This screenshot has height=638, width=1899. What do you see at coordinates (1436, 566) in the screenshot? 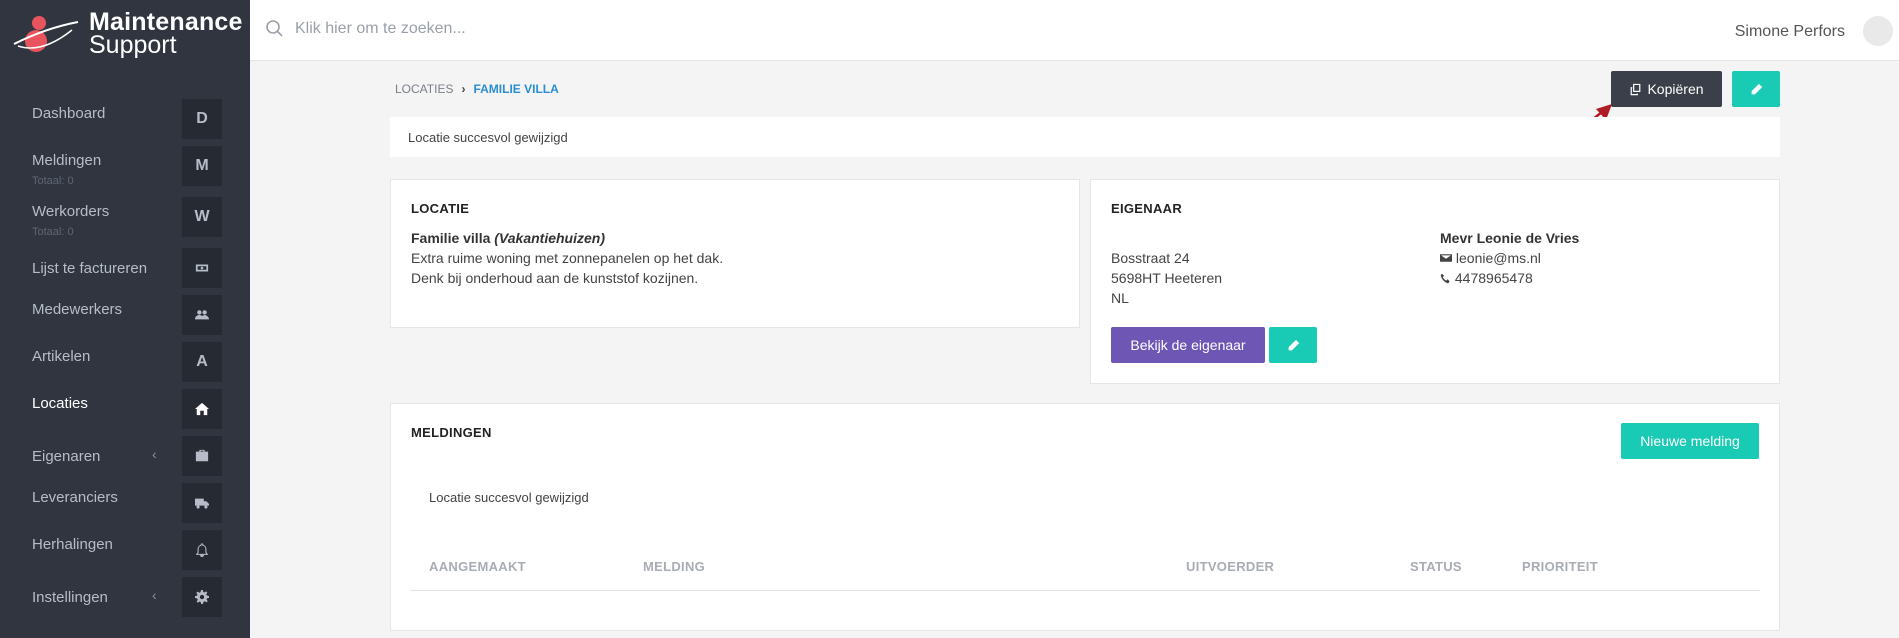
I see `column-header-status: STATUS` at bounding box center [1436, 566].